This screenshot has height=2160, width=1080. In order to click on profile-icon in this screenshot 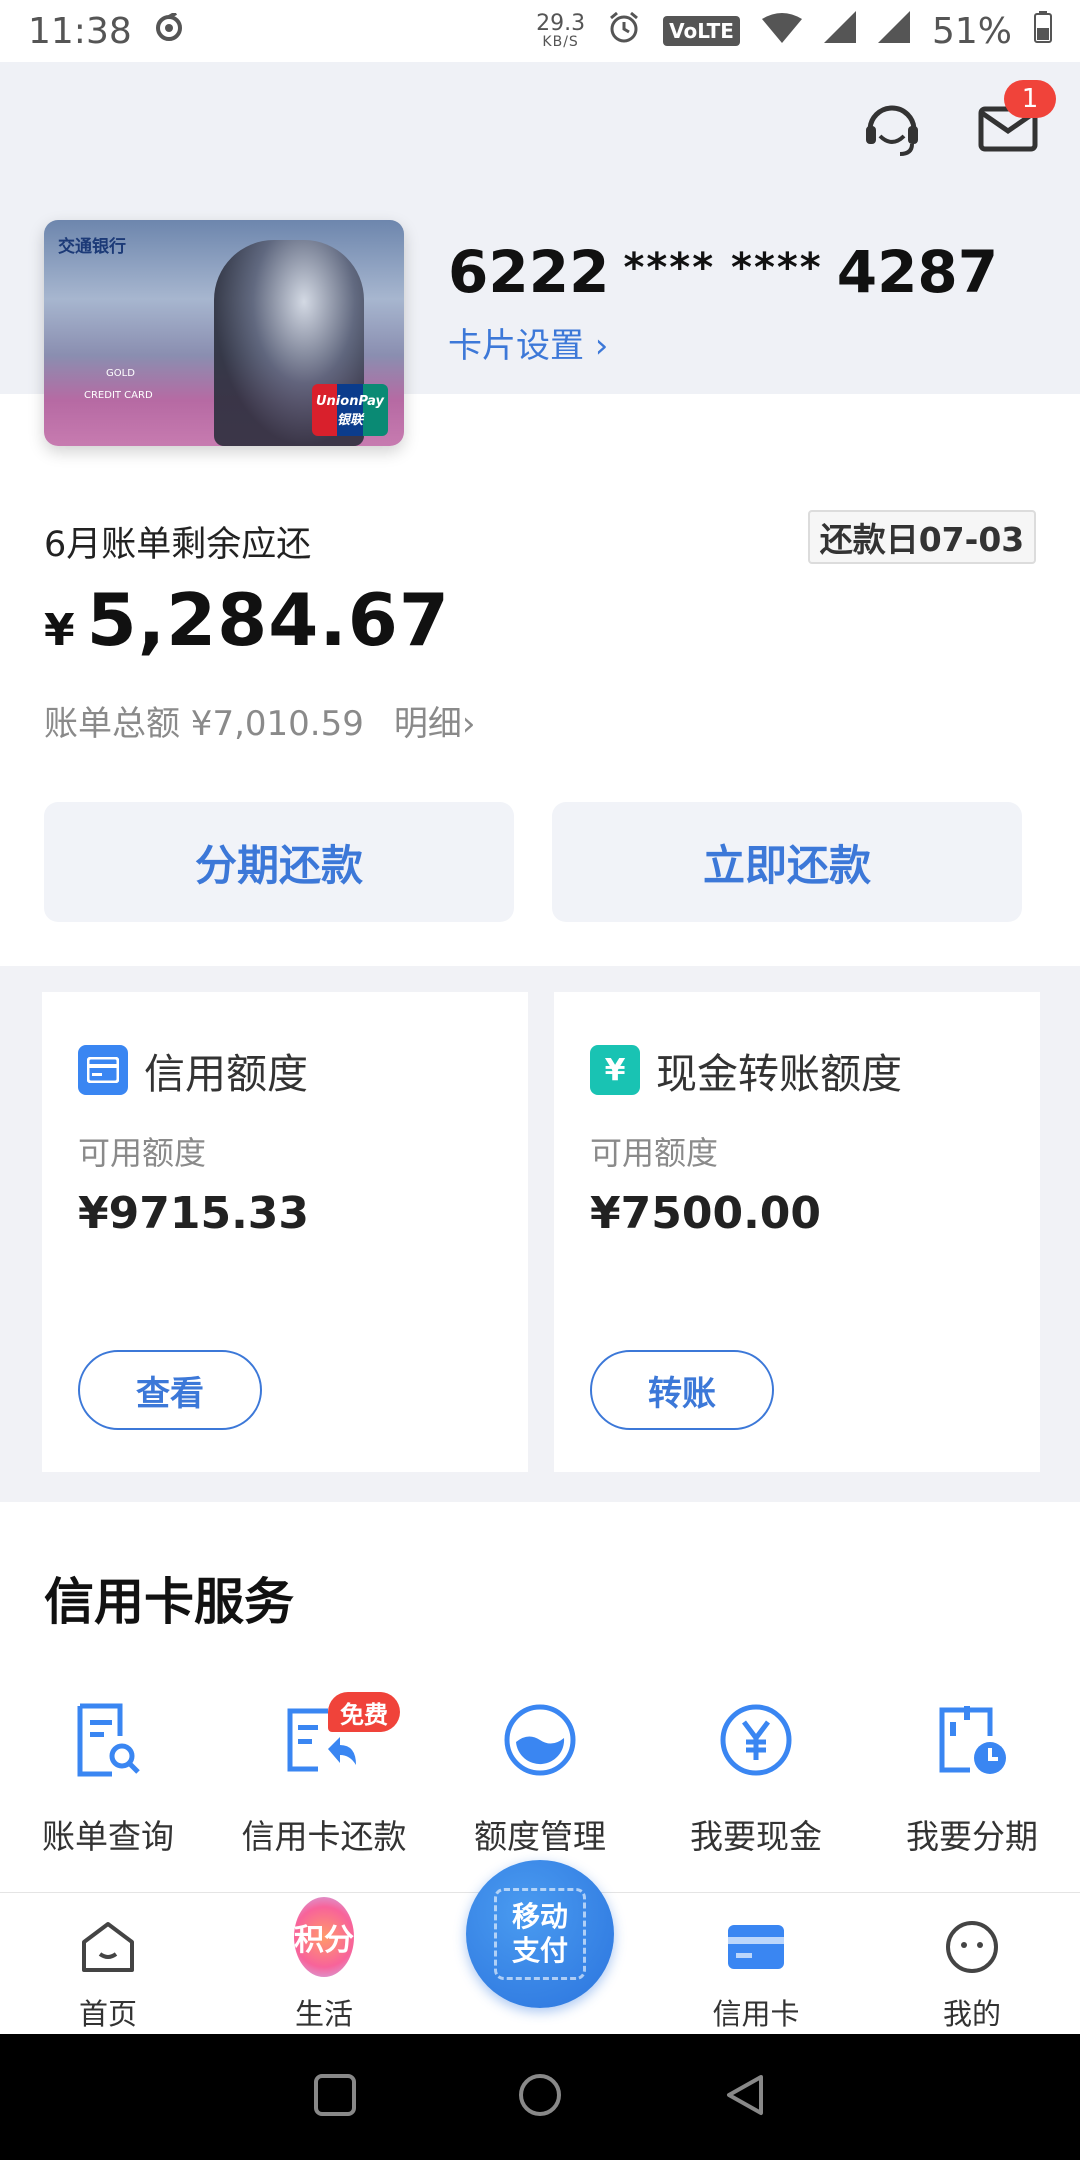, I will do `click(972, 1947)`.